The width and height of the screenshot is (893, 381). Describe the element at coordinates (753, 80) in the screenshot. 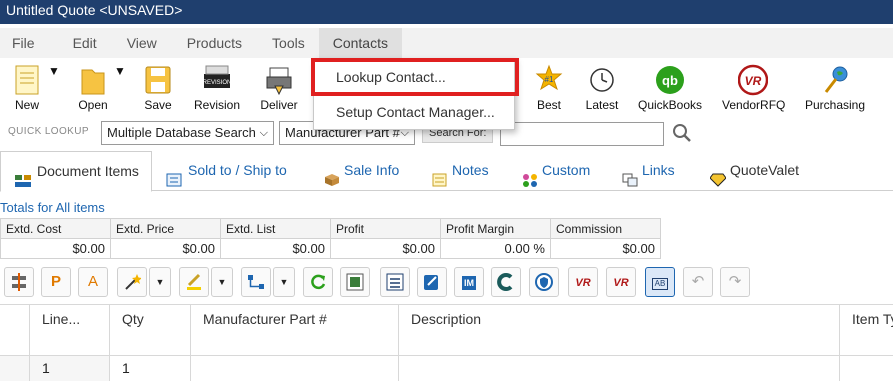

I see `vendorrfq-logo-icon: VR` at that location.